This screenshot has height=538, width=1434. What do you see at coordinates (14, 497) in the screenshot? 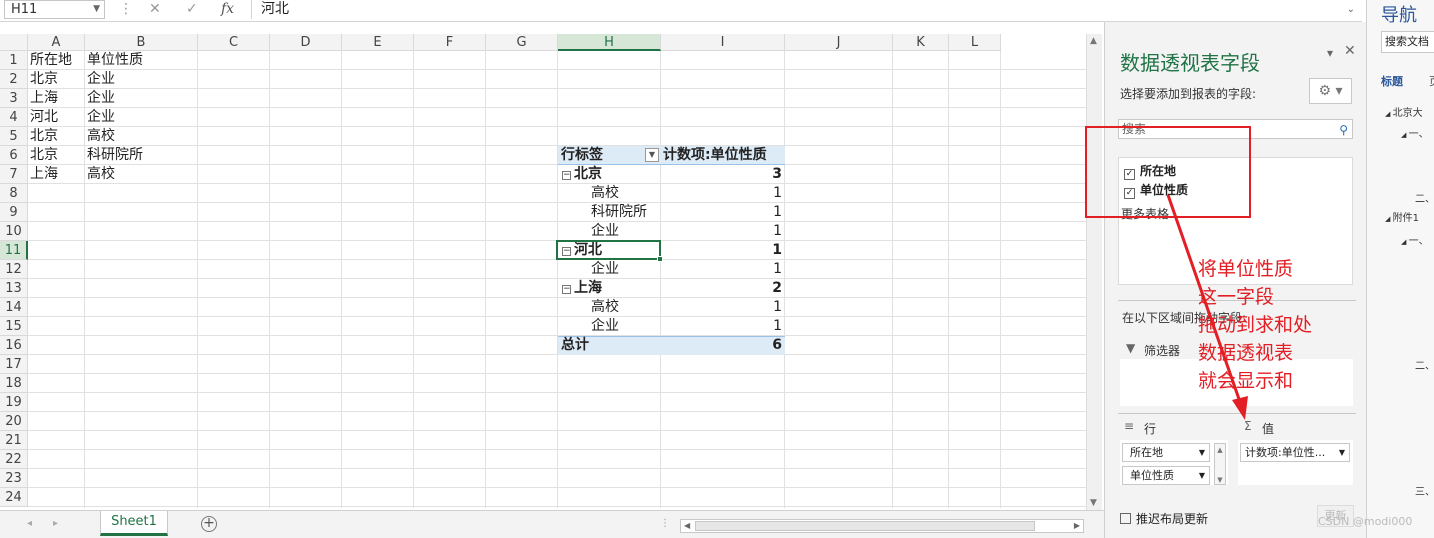
I see `row-header: 24` at bounding box center [14, 497].